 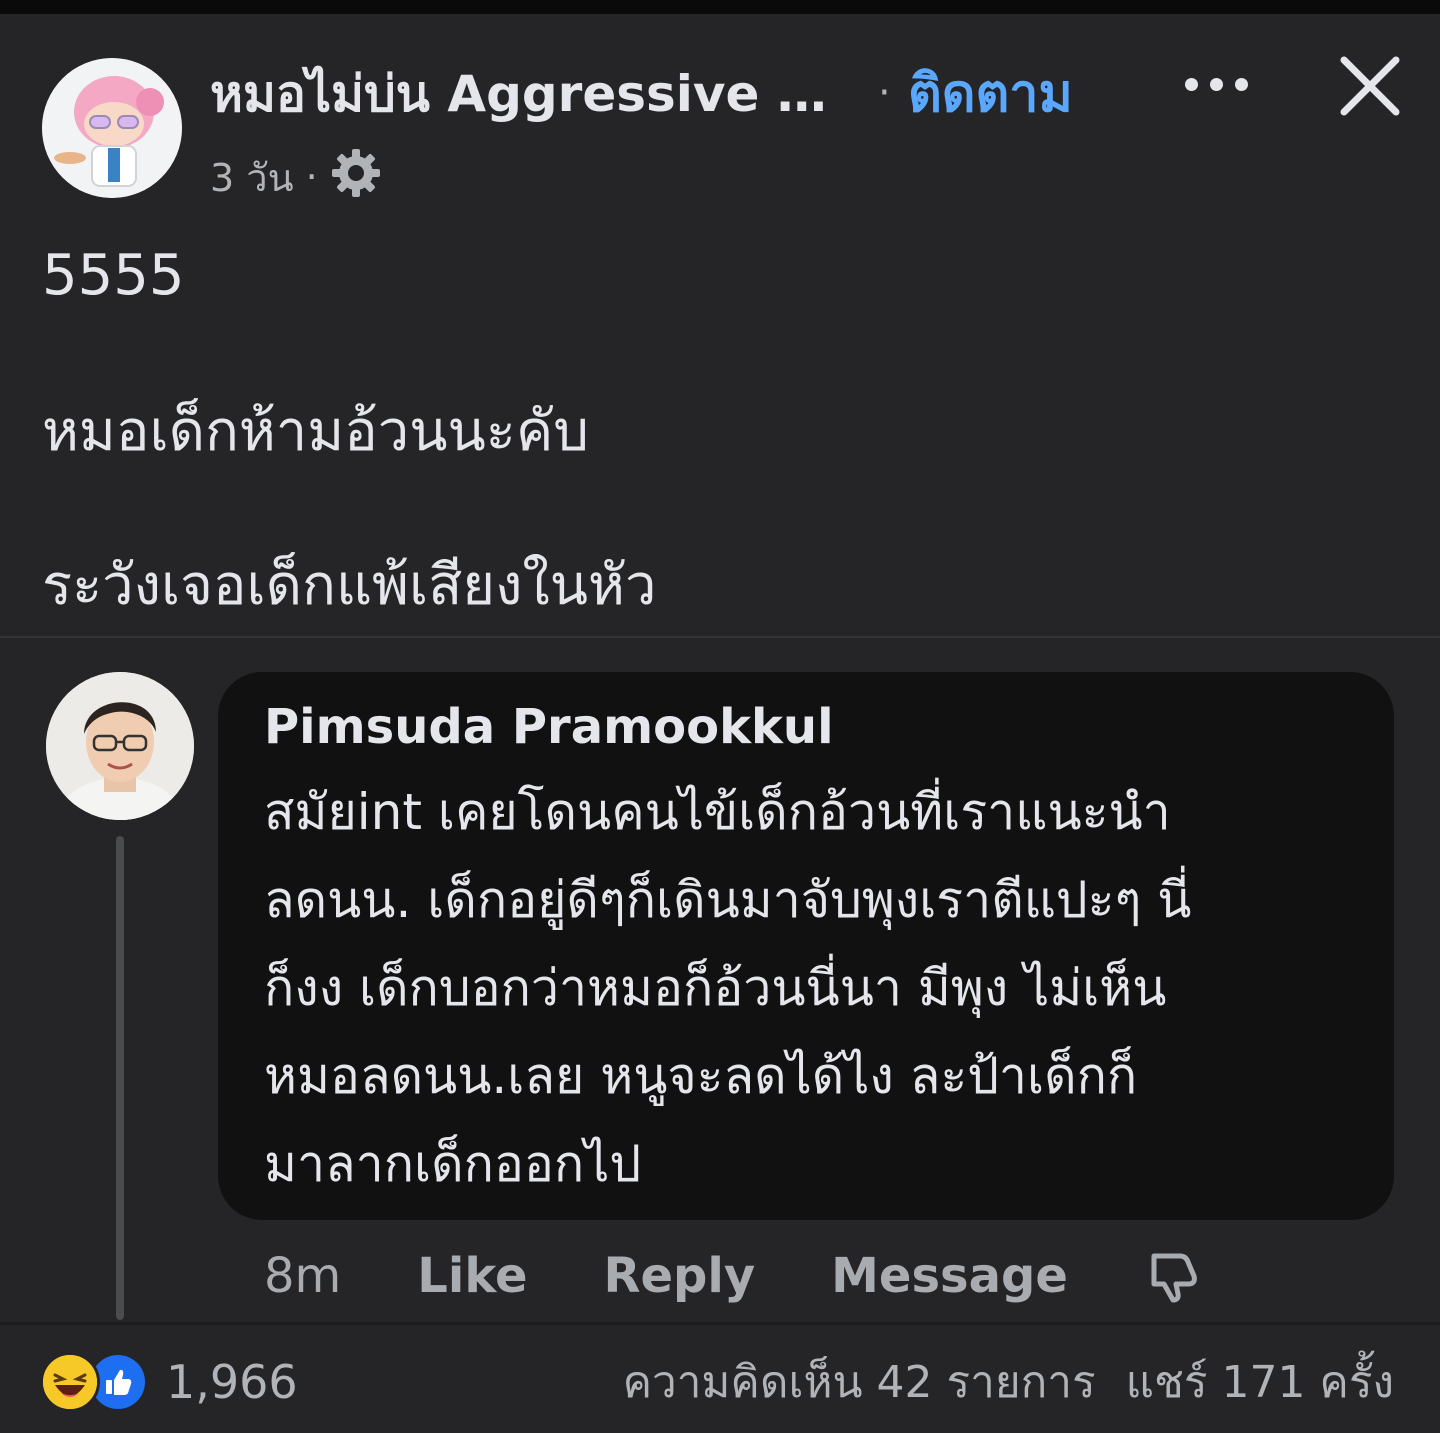 I want to click on engagement-stats: ความคิดเห็น 42 รายการ แชร์ 171 ครั้ง, so click(x=1008, y=1382).